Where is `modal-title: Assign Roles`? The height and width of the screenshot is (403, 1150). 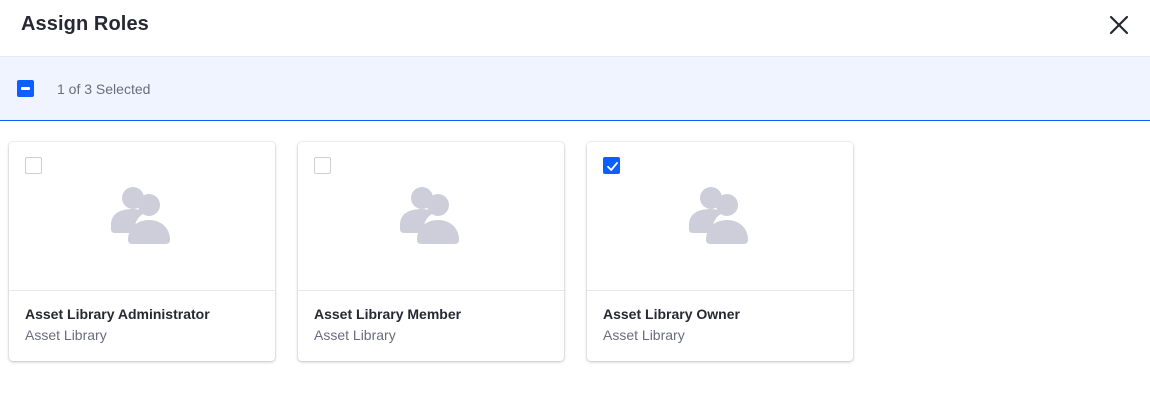
modal-title: Assign Roles is located at coordinates (85, 24).